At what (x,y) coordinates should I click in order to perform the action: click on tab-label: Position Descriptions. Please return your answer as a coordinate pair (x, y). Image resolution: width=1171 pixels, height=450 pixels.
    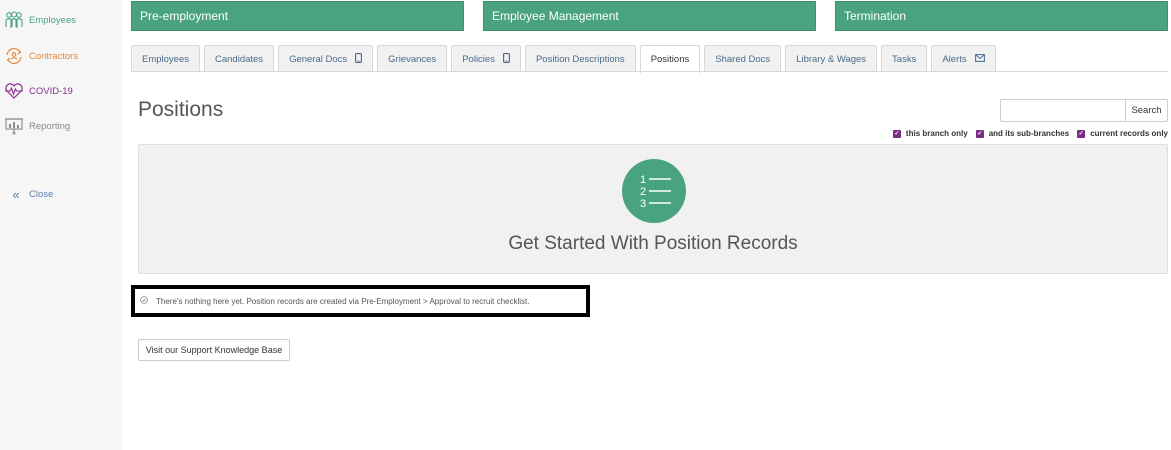
    Looking at the image, I should click on (580, 59).